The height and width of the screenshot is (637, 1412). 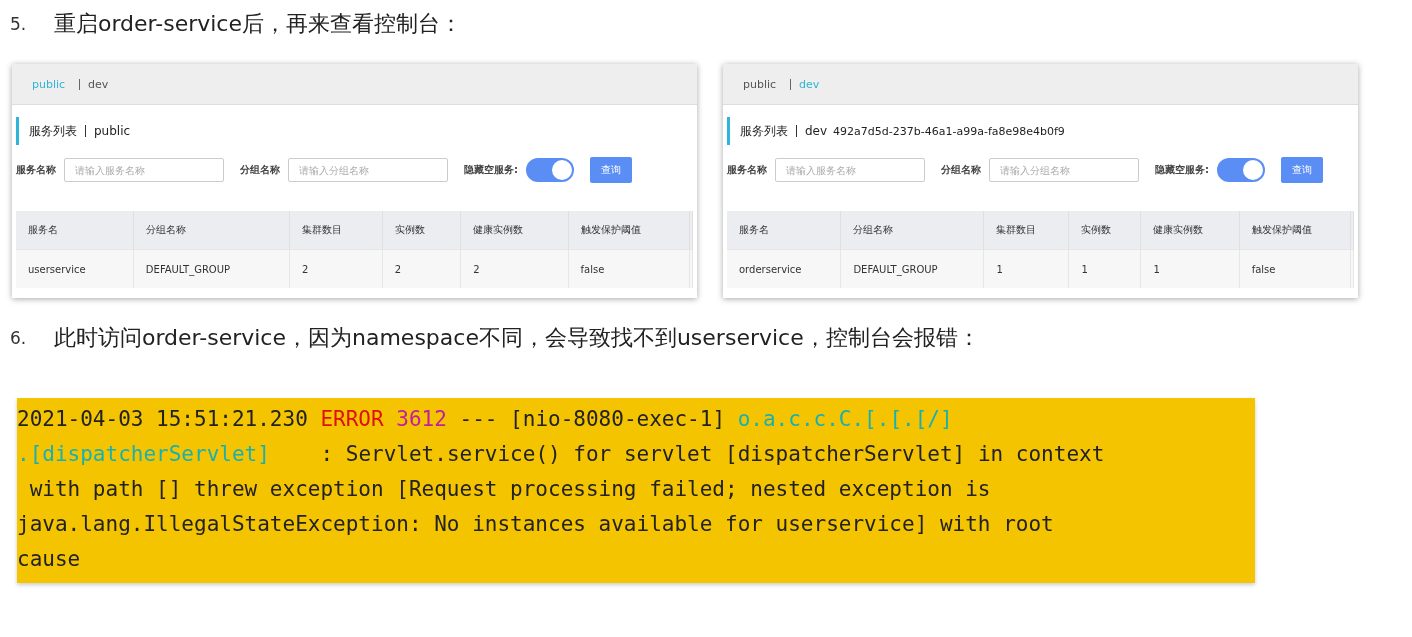 I want to click on log-text: : Servlet.service() for servlet [dispatcherServlet] in context, so click(x=712, y=454).